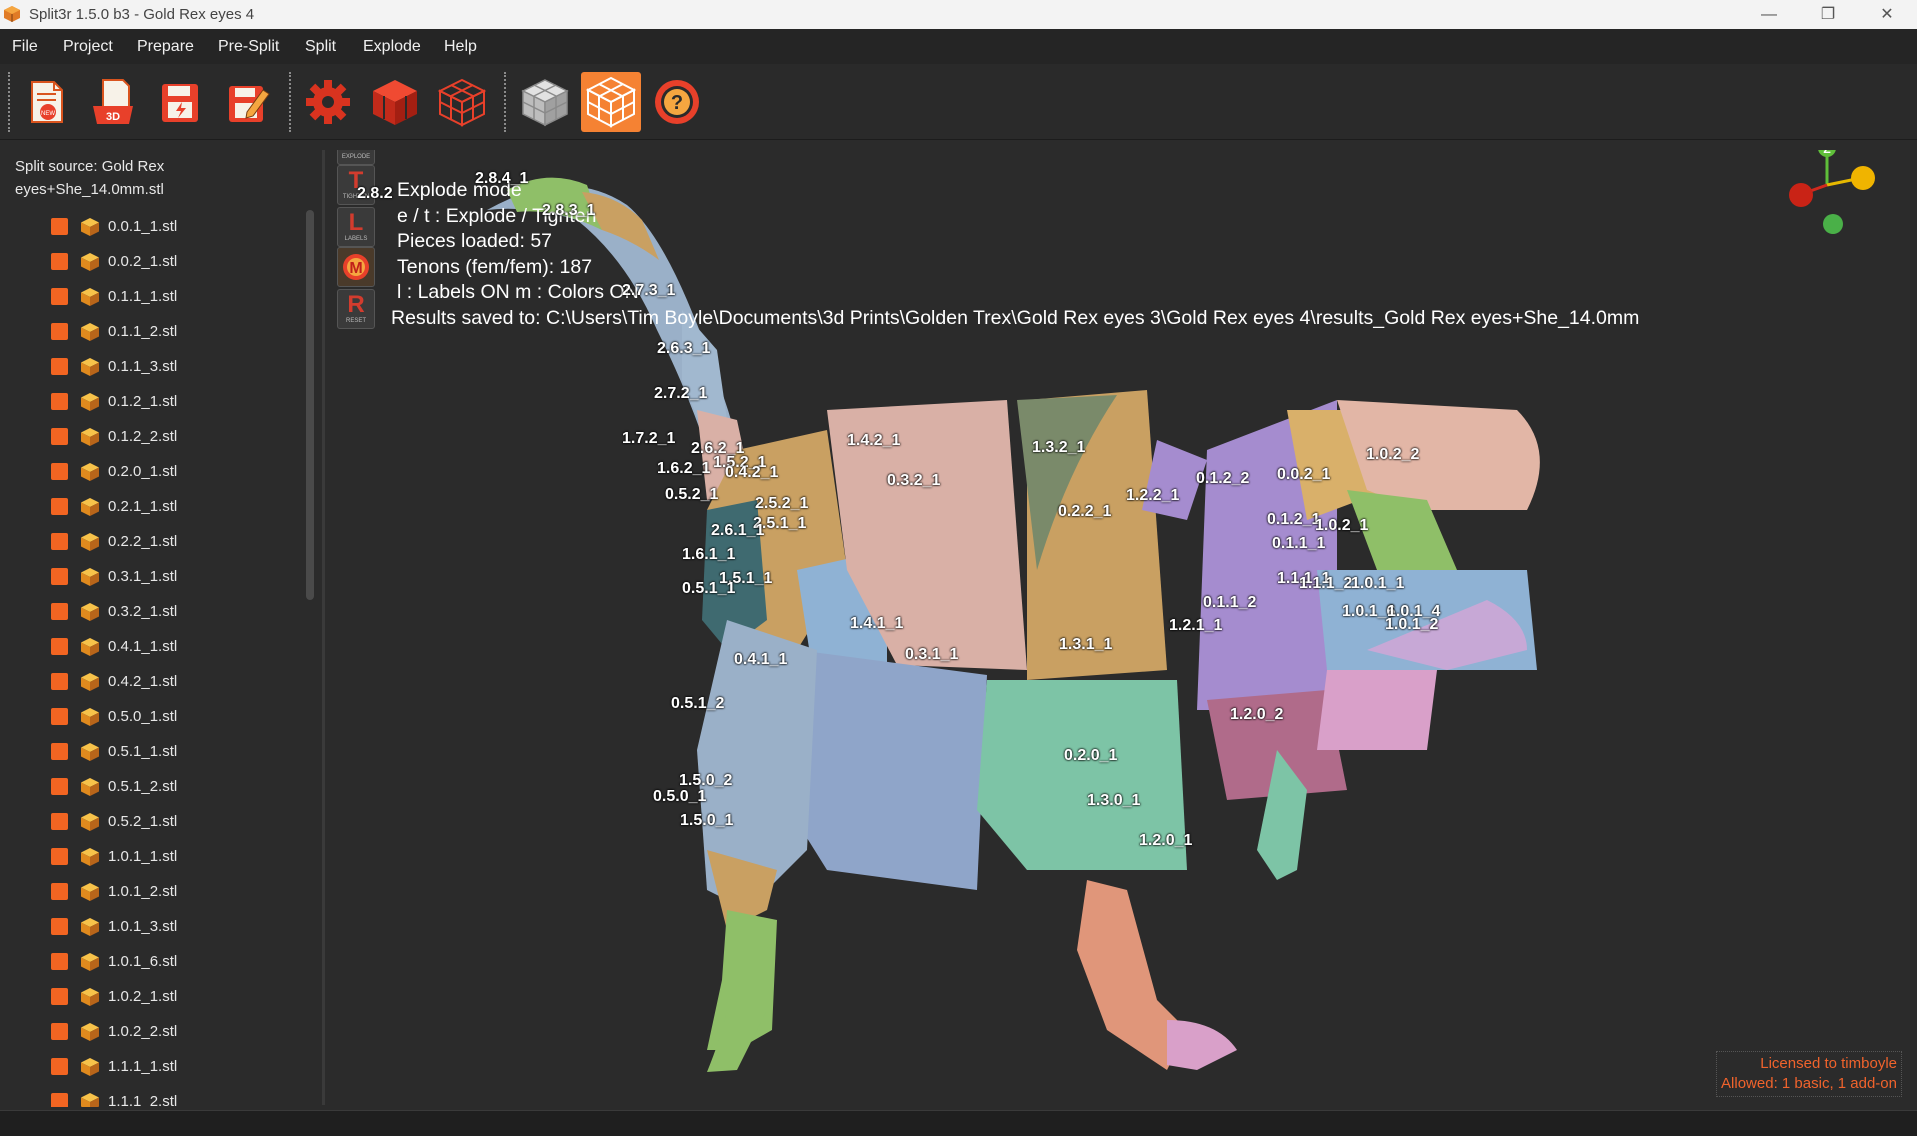 The width and height of the screenshot is (1917, 1136). Describe the element at coordinates (392, 47) in the screenshot. I see `menu-explode: Explode` at that location.